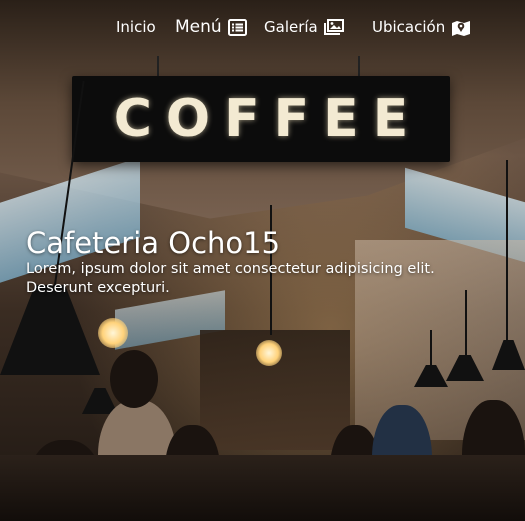 The image size is (525, 521). I want to click on nav-item-label: Menú, so click(198, 27).